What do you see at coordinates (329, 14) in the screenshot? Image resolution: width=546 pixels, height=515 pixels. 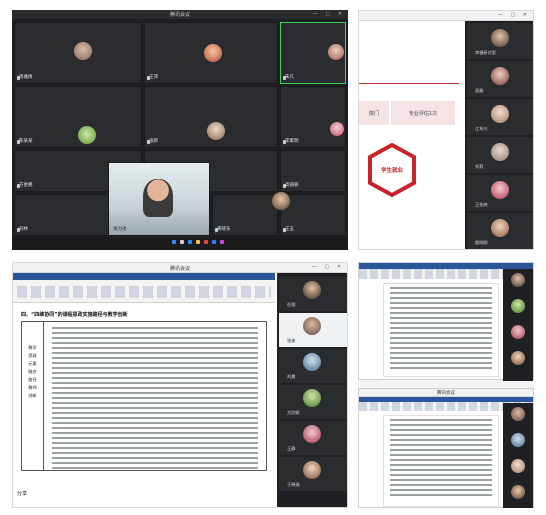 I see `gallery-window-controls: — ▢ ✕` at bounding box center [329, 14].